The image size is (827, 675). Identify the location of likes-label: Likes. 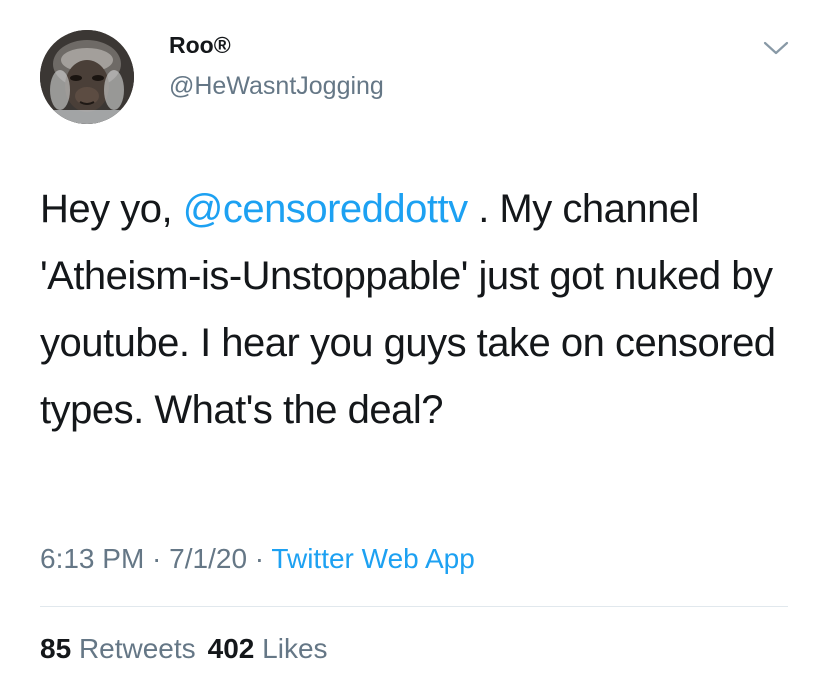
(295, 648).